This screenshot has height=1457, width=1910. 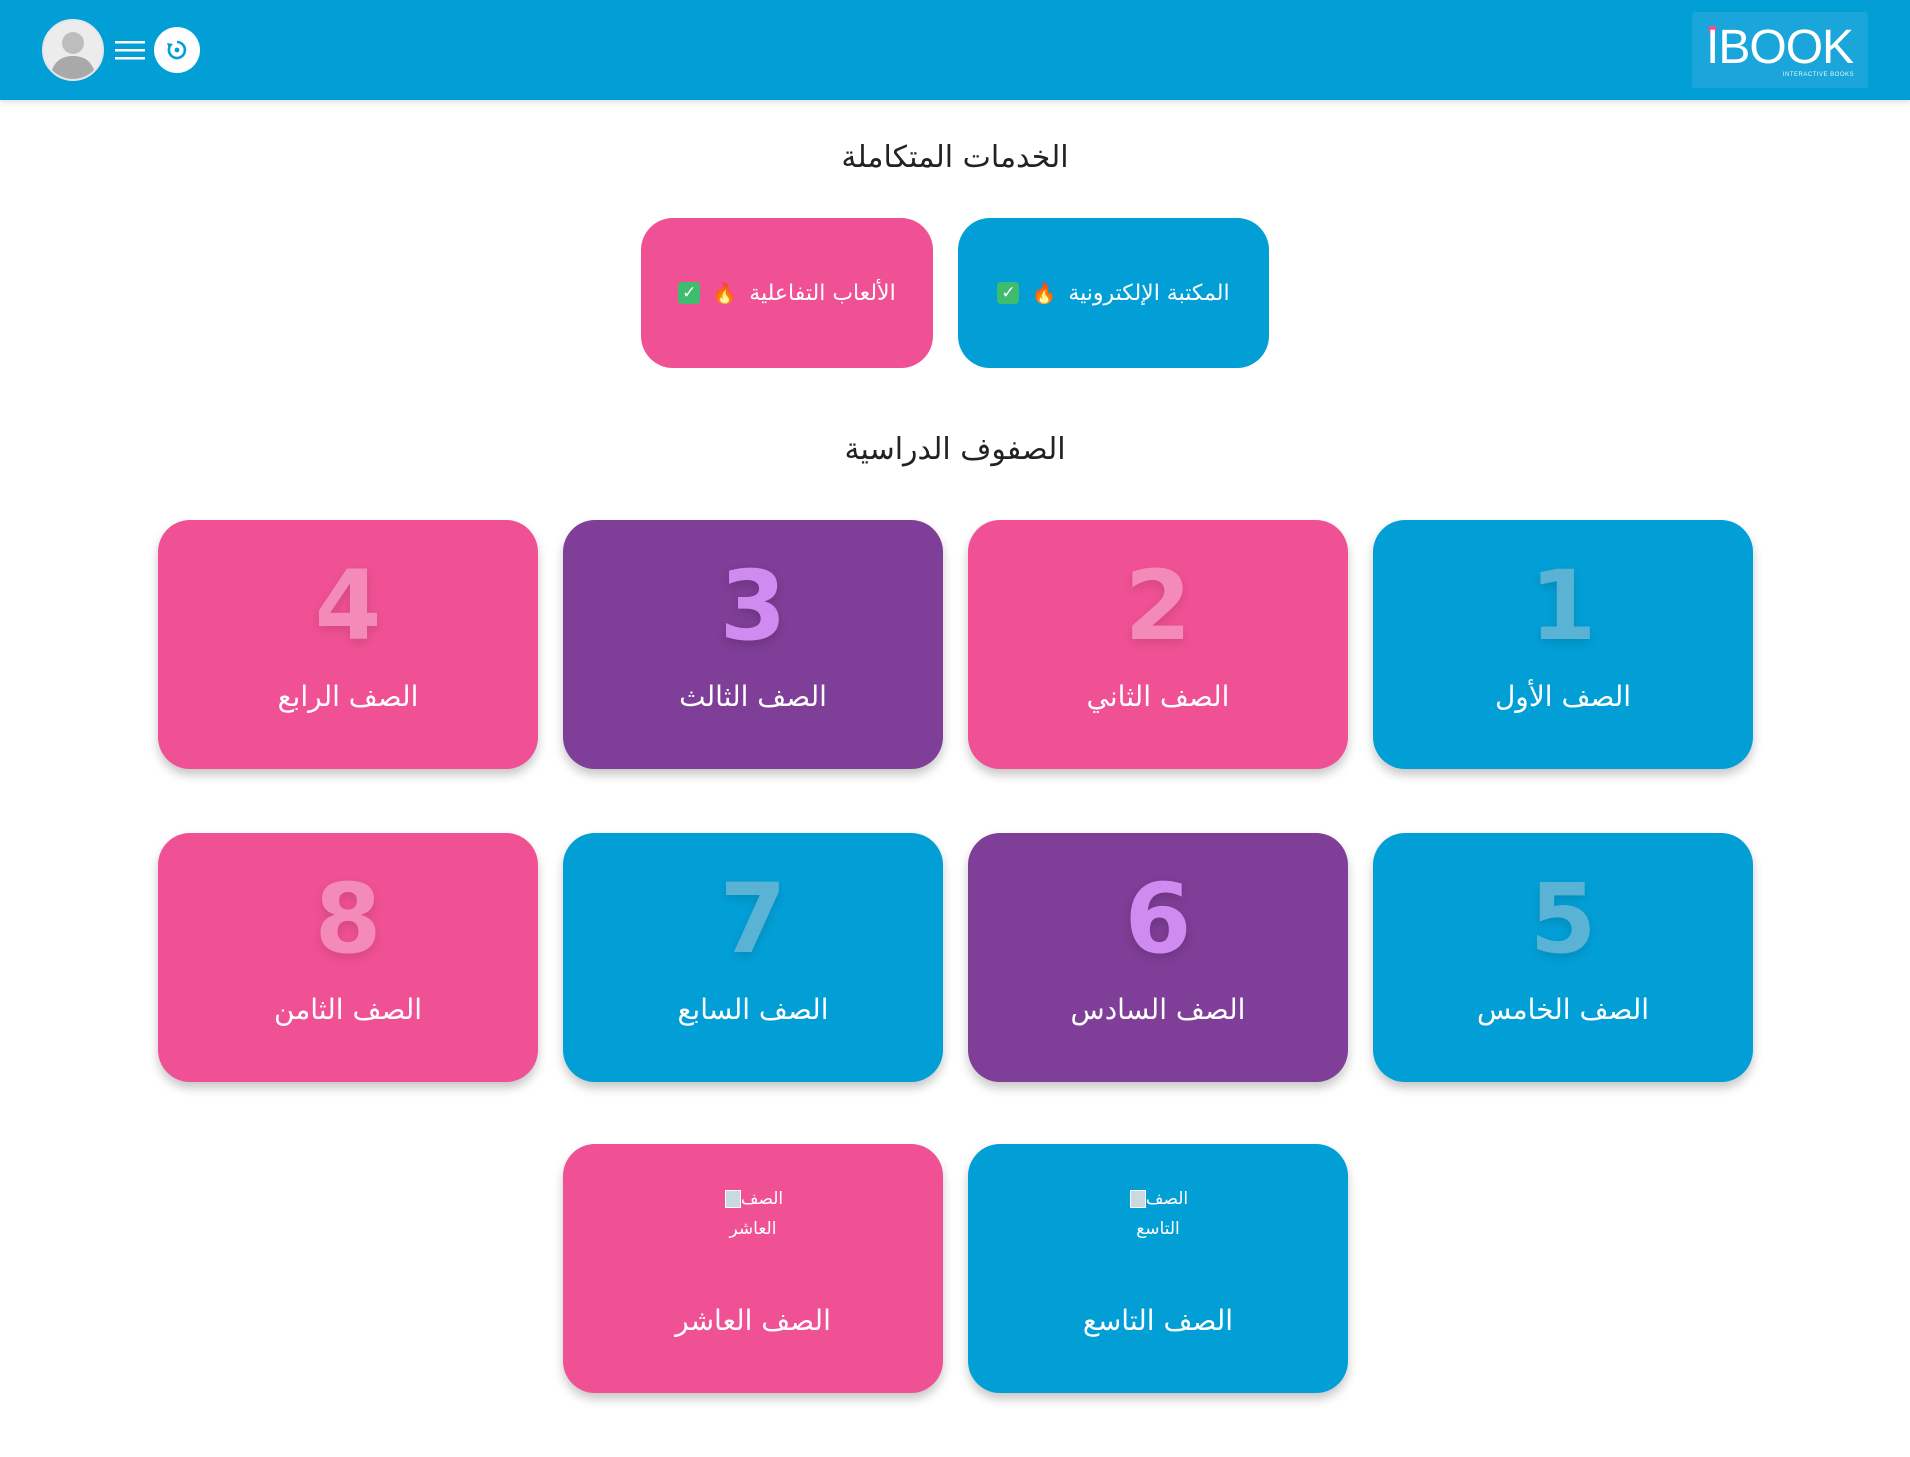 I want to click on grade-label-8: الصف الثامن, so click(x=348, y=1009).